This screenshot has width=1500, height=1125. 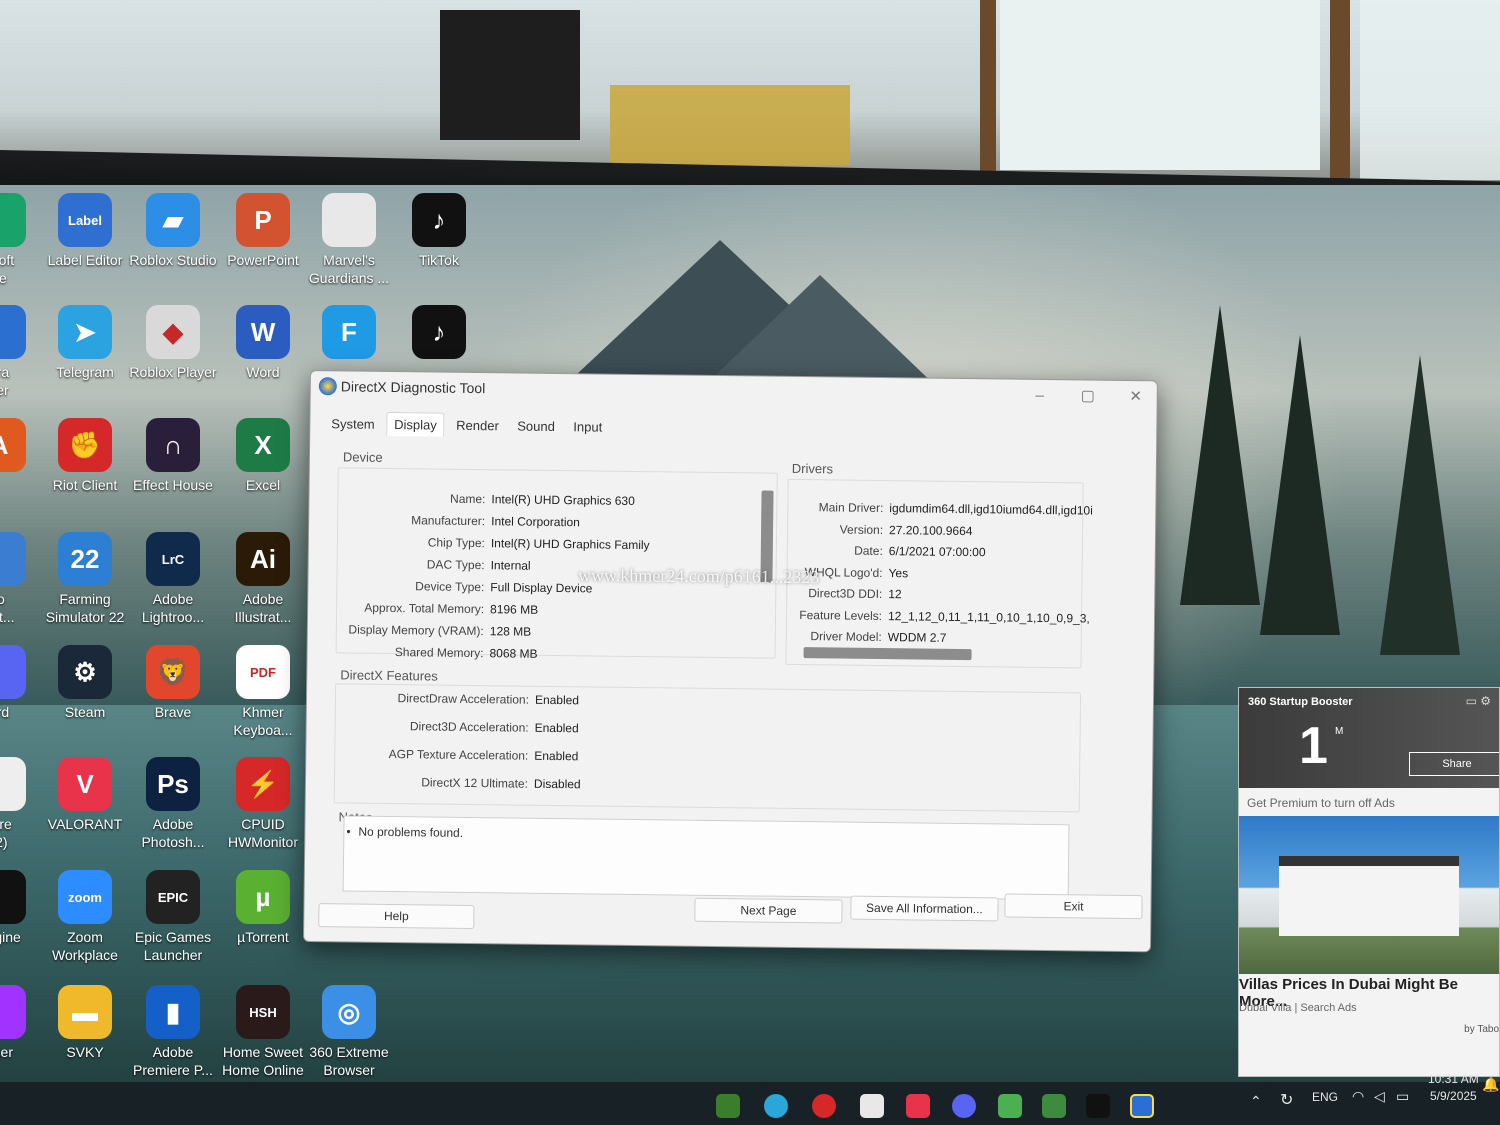 What do you see at coordinates (570, 544) in the screenshot?
I see `device-value: Intel(R) UHD Graphics Family` at bounding box center [570, 544].